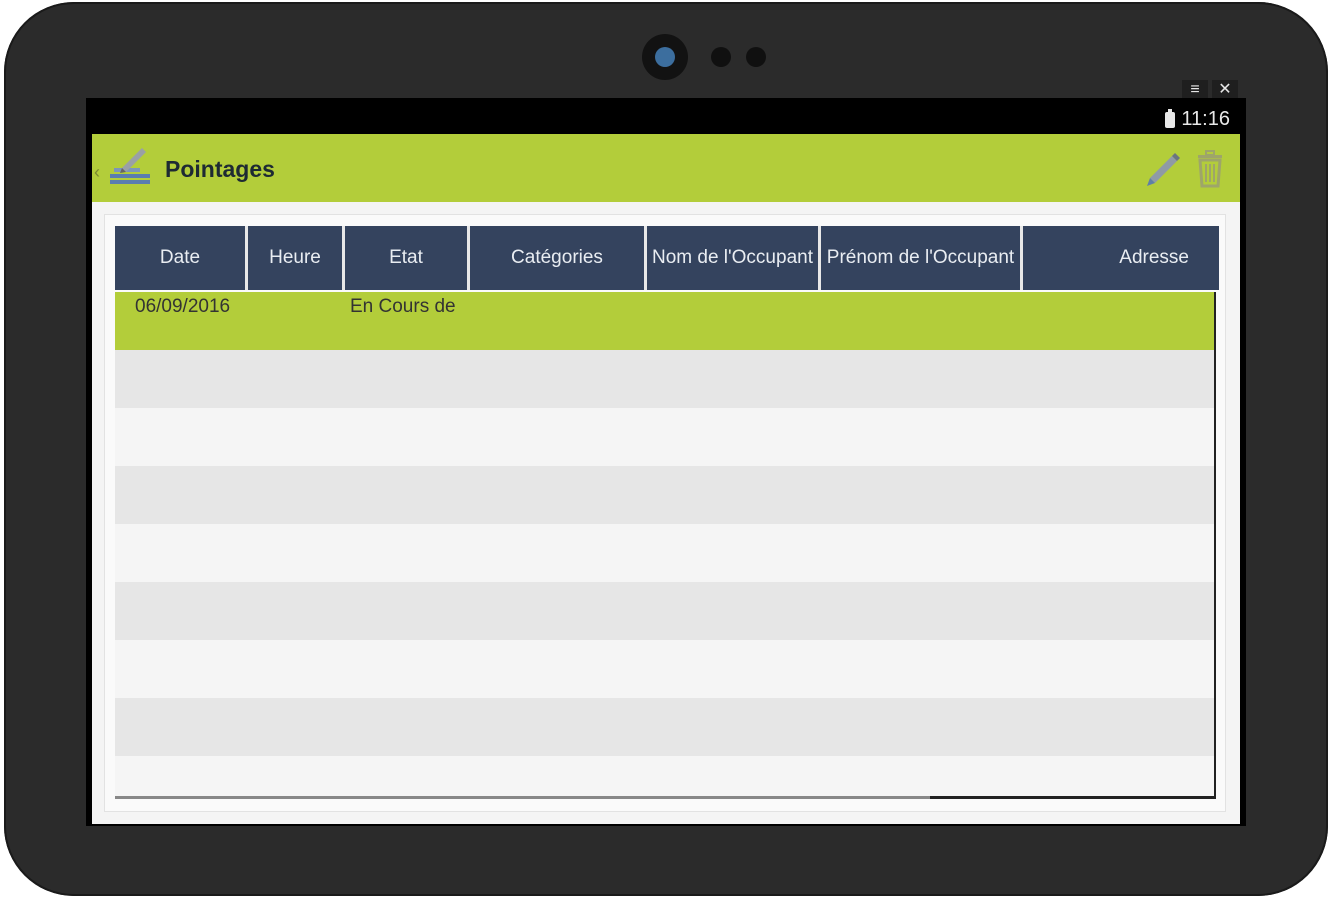 This screenshot has height=900, width=1332. I want to click on column-header-adresse: Adresse, so click(1121, 258).